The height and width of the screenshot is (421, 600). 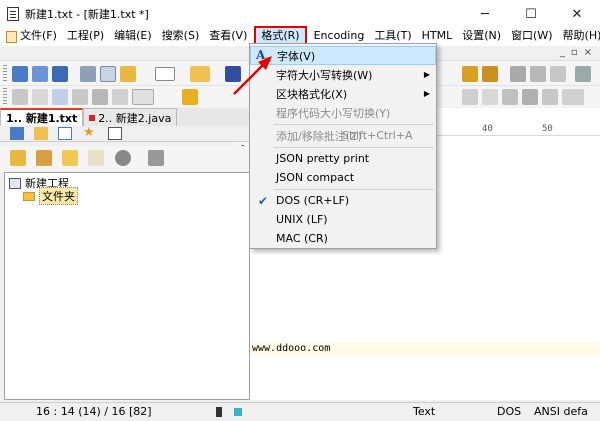 What do you see at coordinates (470, 97) in the screenshot?
I see `bracket-icon` at bounding box center [470, 97].